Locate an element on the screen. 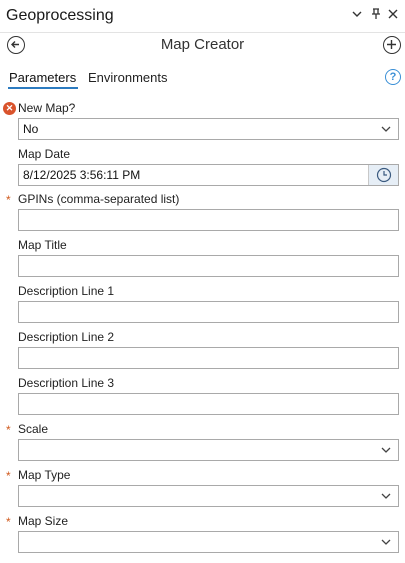 This screenshot has width=405, height=563. active-tab-indicator is located at coordinates (43, 88).